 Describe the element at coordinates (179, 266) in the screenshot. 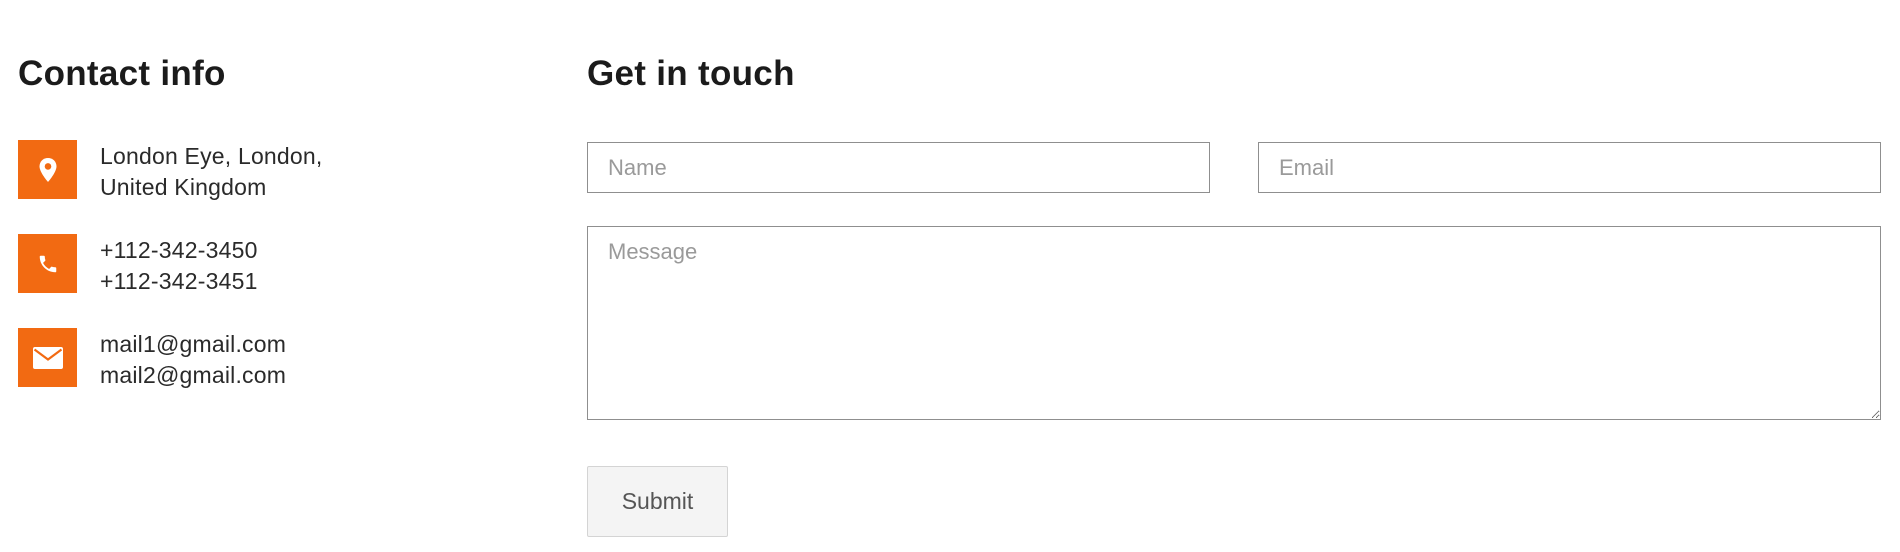

I see `contact-phone-text: +112-342-3450 +112-342-3451` at that location.